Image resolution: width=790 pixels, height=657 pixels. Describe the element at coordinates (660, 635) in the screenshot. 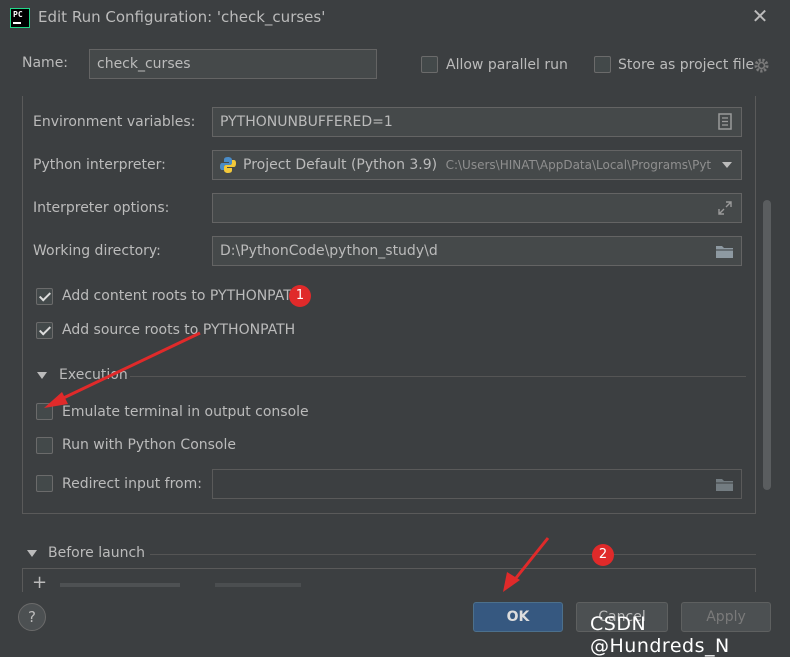

I see `watermark: CSDN @Hundreds_N` at that location.